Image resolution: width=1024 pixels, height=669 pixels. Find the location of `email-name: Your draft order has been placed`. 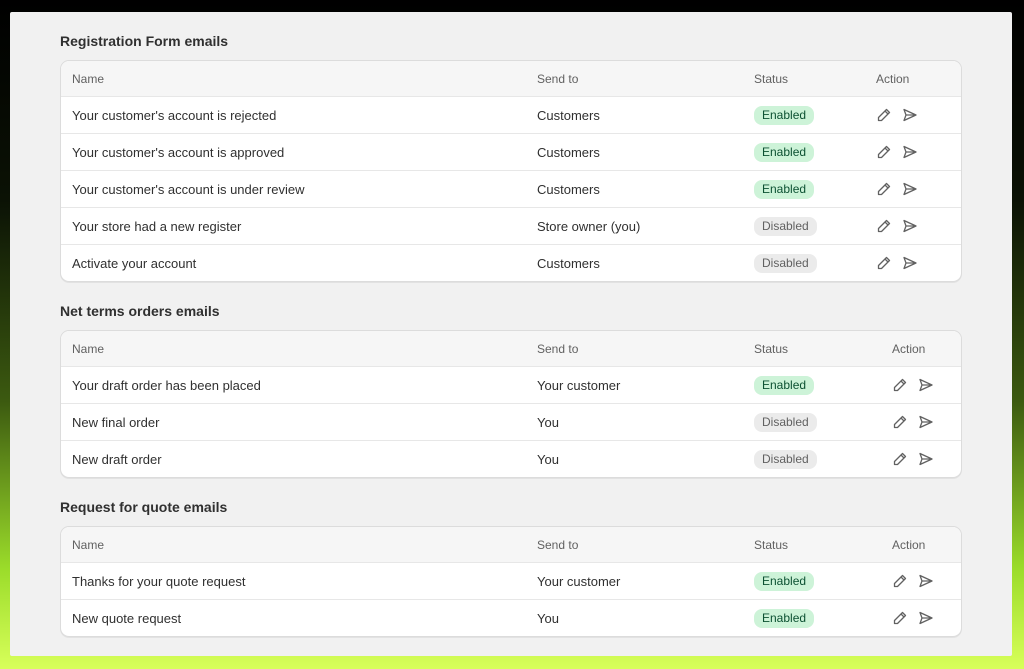

email-name: Your draft order has been placed is located at coordinates (166, 385).